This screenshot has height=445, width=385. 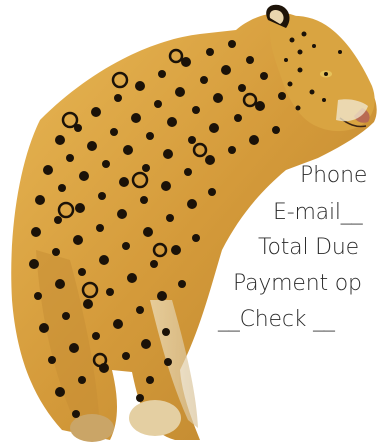 I want to click on email-label: E-mail__, so click(x=318, y=212).